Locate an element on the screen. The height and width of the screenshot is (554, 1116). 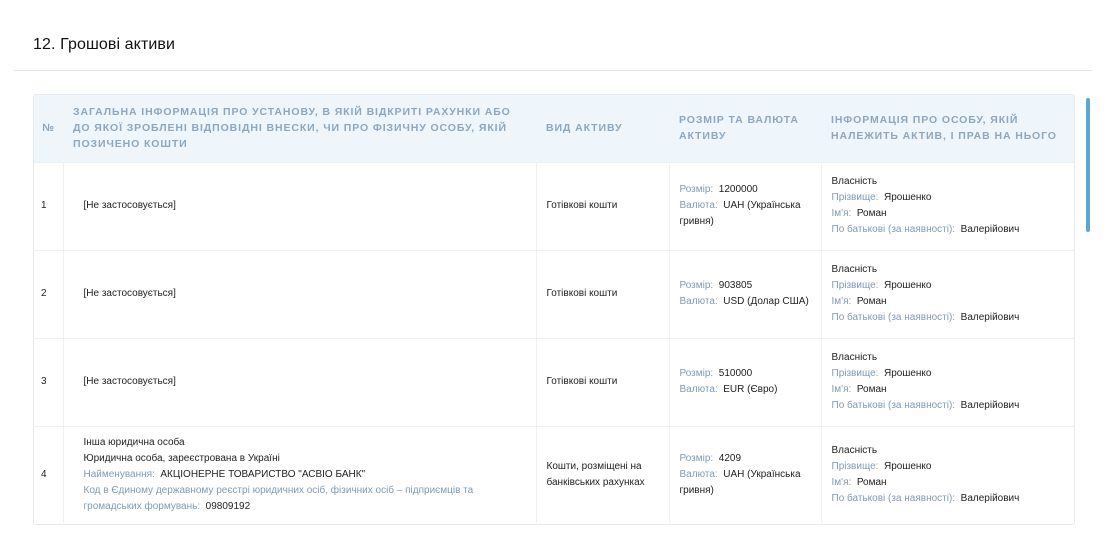
asset-type: Кошти, розміщені на банківських рахунках is located at coordinates (602, 474).